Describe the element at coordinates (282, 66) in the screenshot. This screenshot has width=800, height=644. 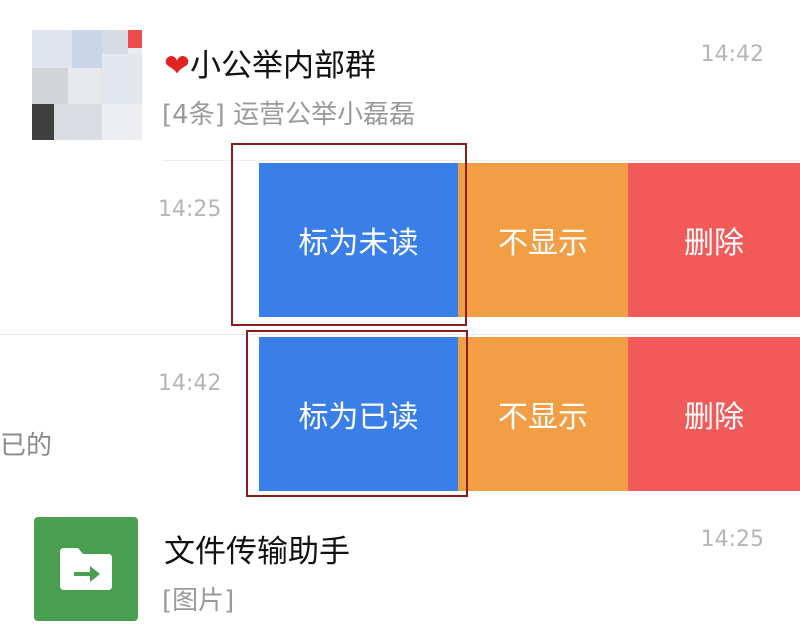
I see `chat-title-text: 小公举内部群` at that location.